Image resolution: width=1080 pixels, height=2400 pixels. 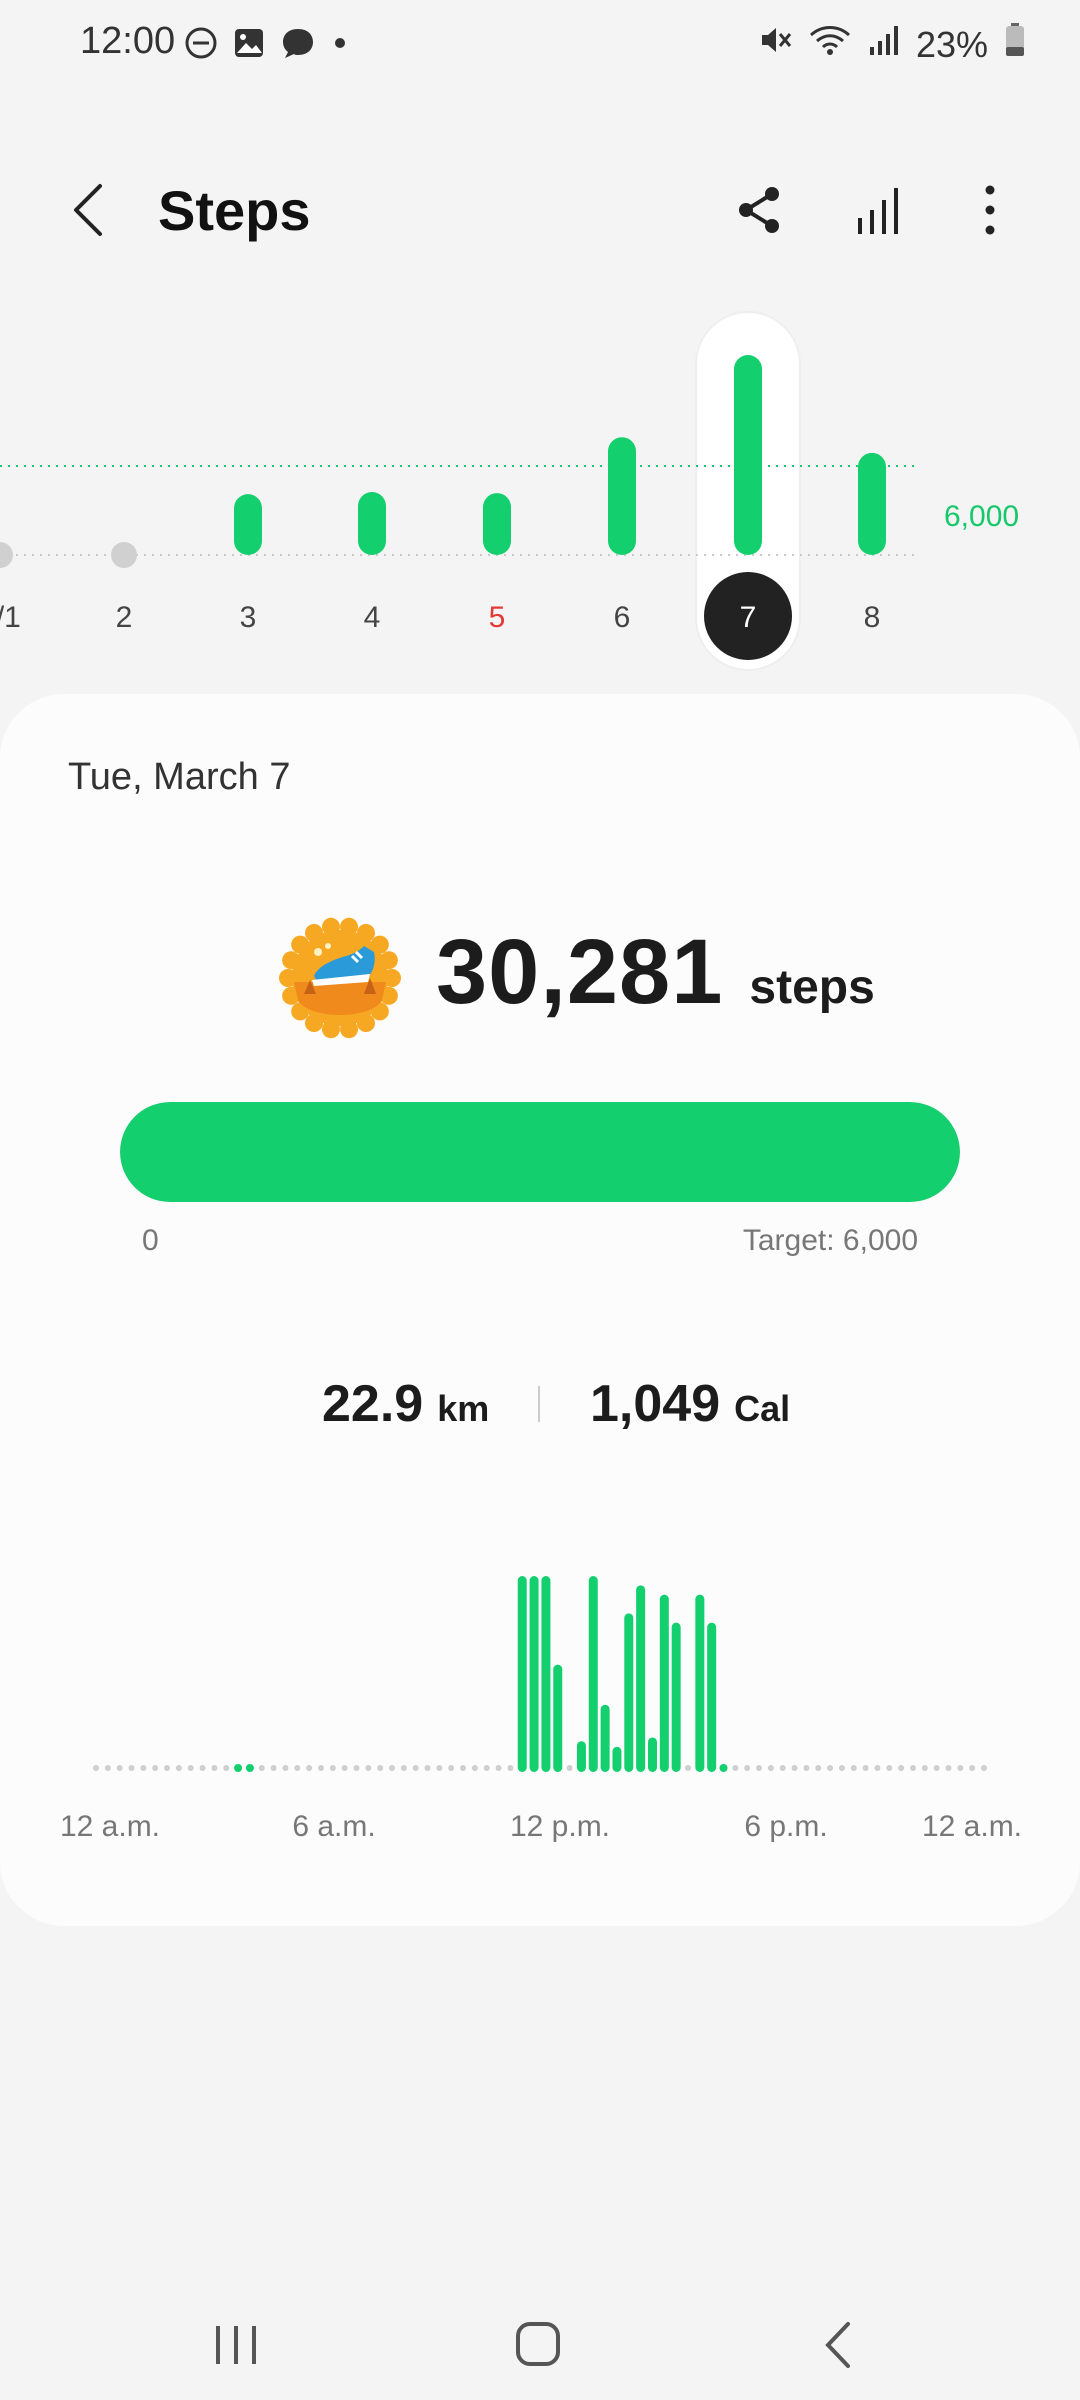 What do you see at coordinates (334, 1826) in the screenshot?
I see `x-tick-label: 6 a.m.` at bounding box center [334, 1826].